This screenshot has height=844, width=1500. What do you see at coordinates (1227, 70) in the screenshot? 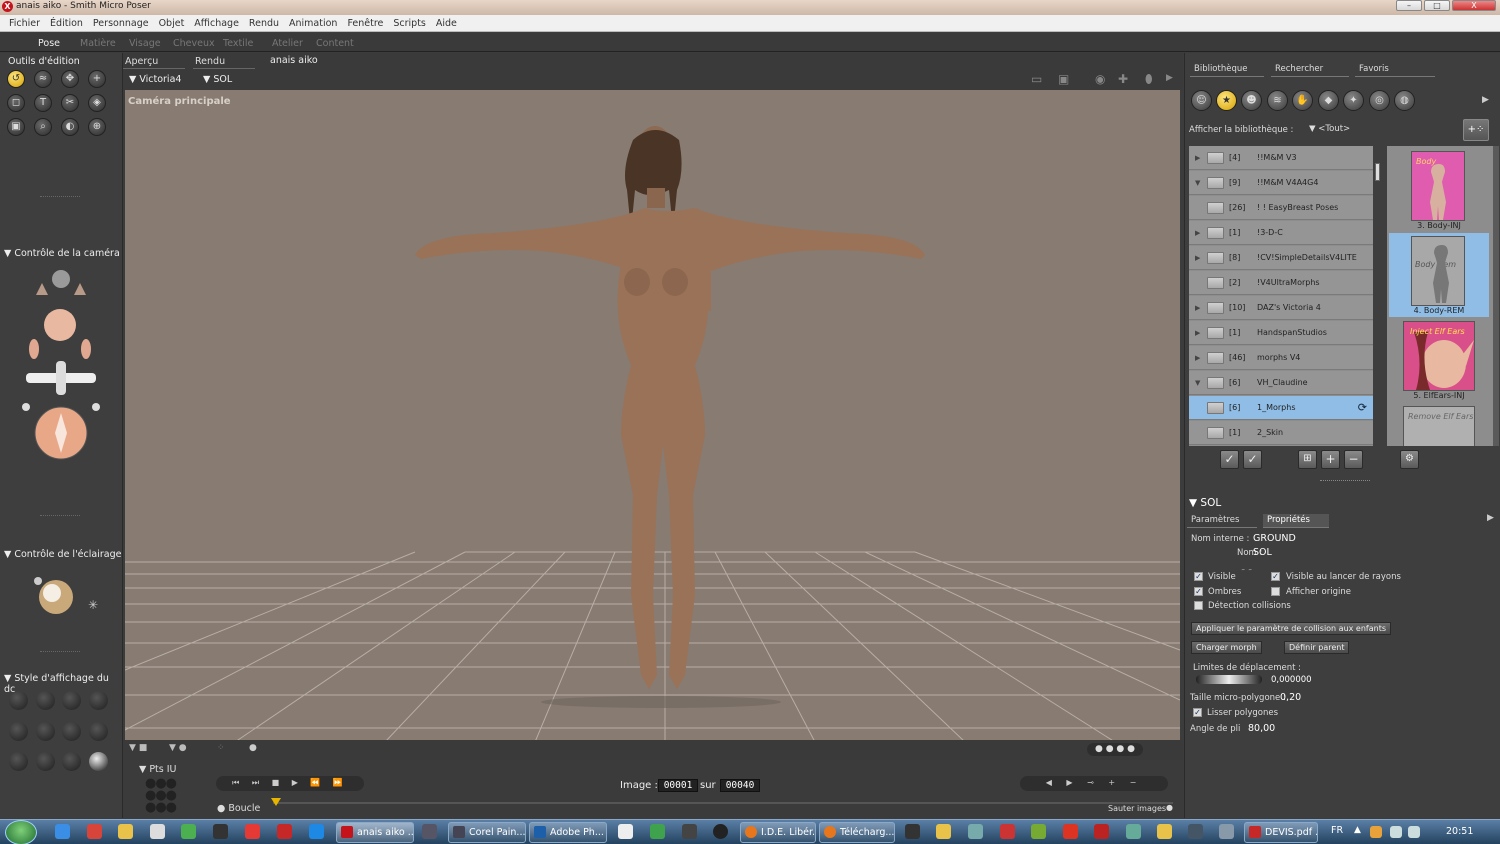
I see `tab-bibliotheque: Bibliothèque` at bounding box center [1227, 70].